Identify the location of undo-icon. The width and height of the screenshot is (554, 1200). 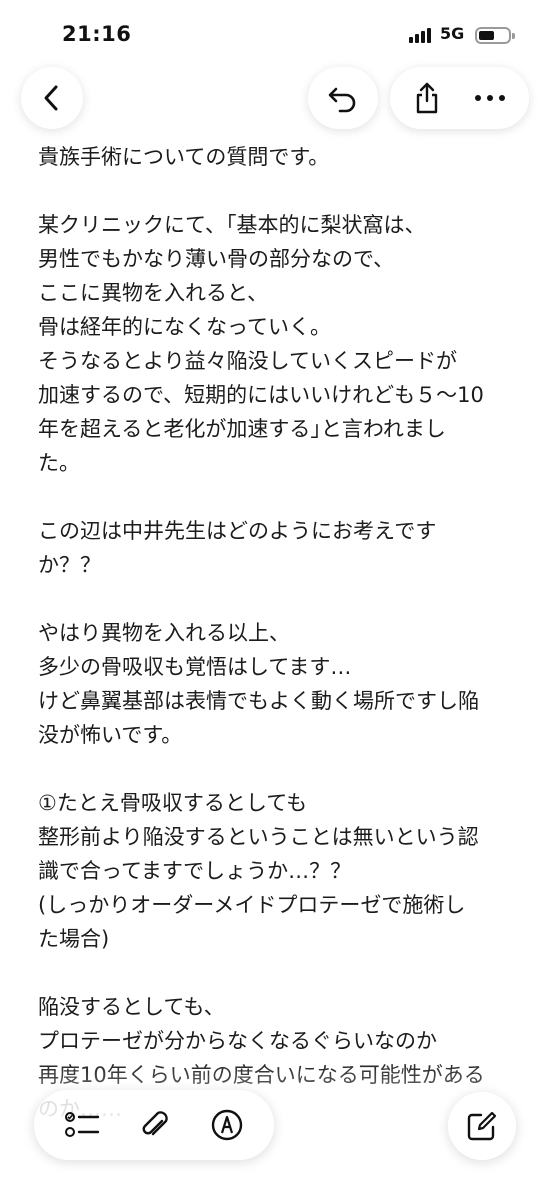
(343, 98).